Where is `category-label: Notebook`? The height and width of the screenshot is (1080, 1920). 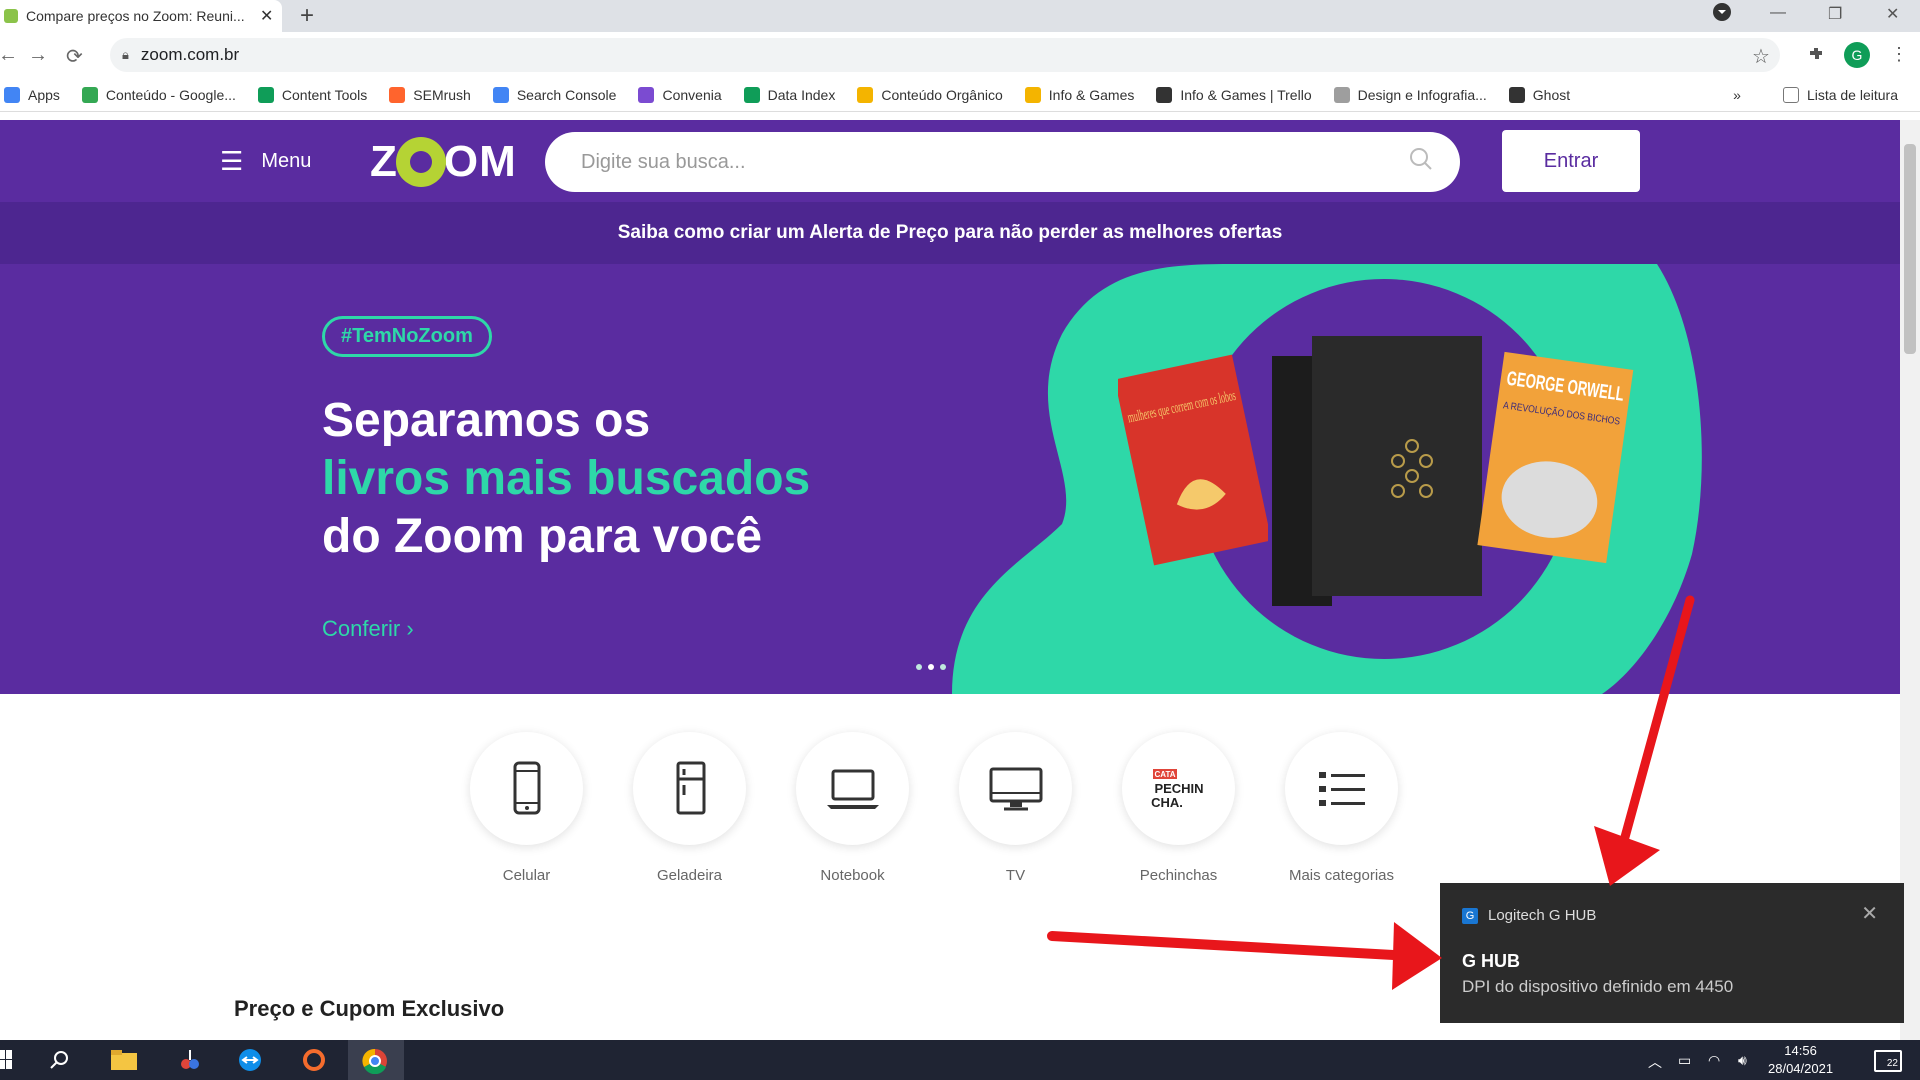
category-label: Notebook is located at coordinates (852, 875).